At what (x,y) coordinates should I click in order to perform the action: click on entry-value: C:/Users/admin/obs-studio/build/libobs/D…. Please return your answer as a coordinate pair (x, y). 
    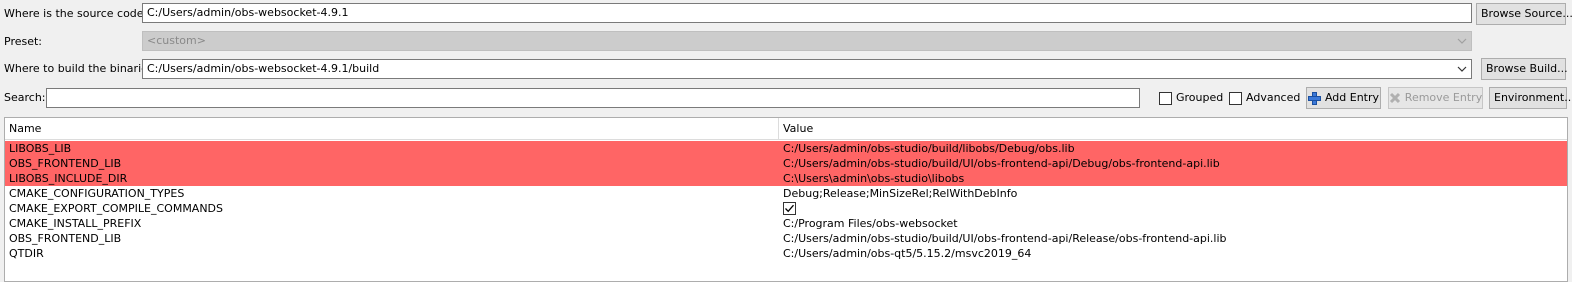
    Looking at the image, I should click on (927, 148).